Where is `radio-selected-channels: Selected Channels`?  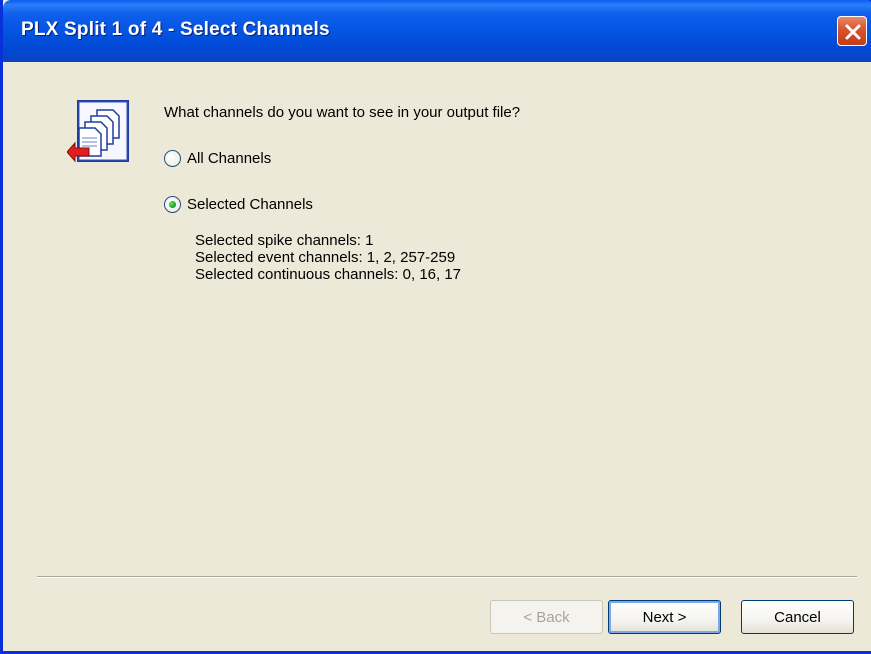 radio-selected-channels: Selected Channels is located at coordinates (238, 204).